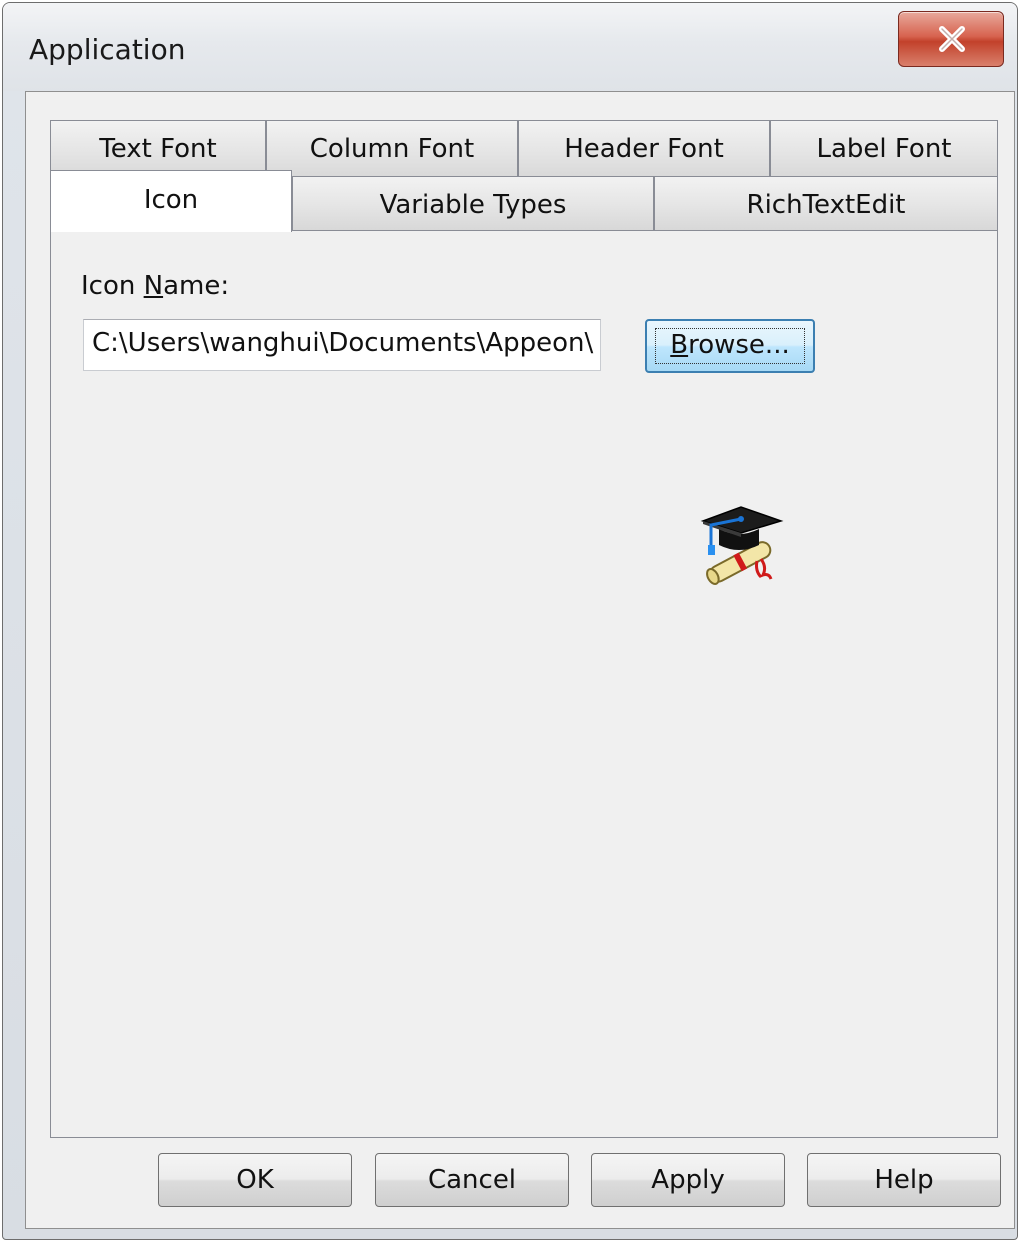  What do you see at coordinates (644, 149) in the screenshot?
I see `tab-header-font: Header Font` at bounding box center [644, 149].